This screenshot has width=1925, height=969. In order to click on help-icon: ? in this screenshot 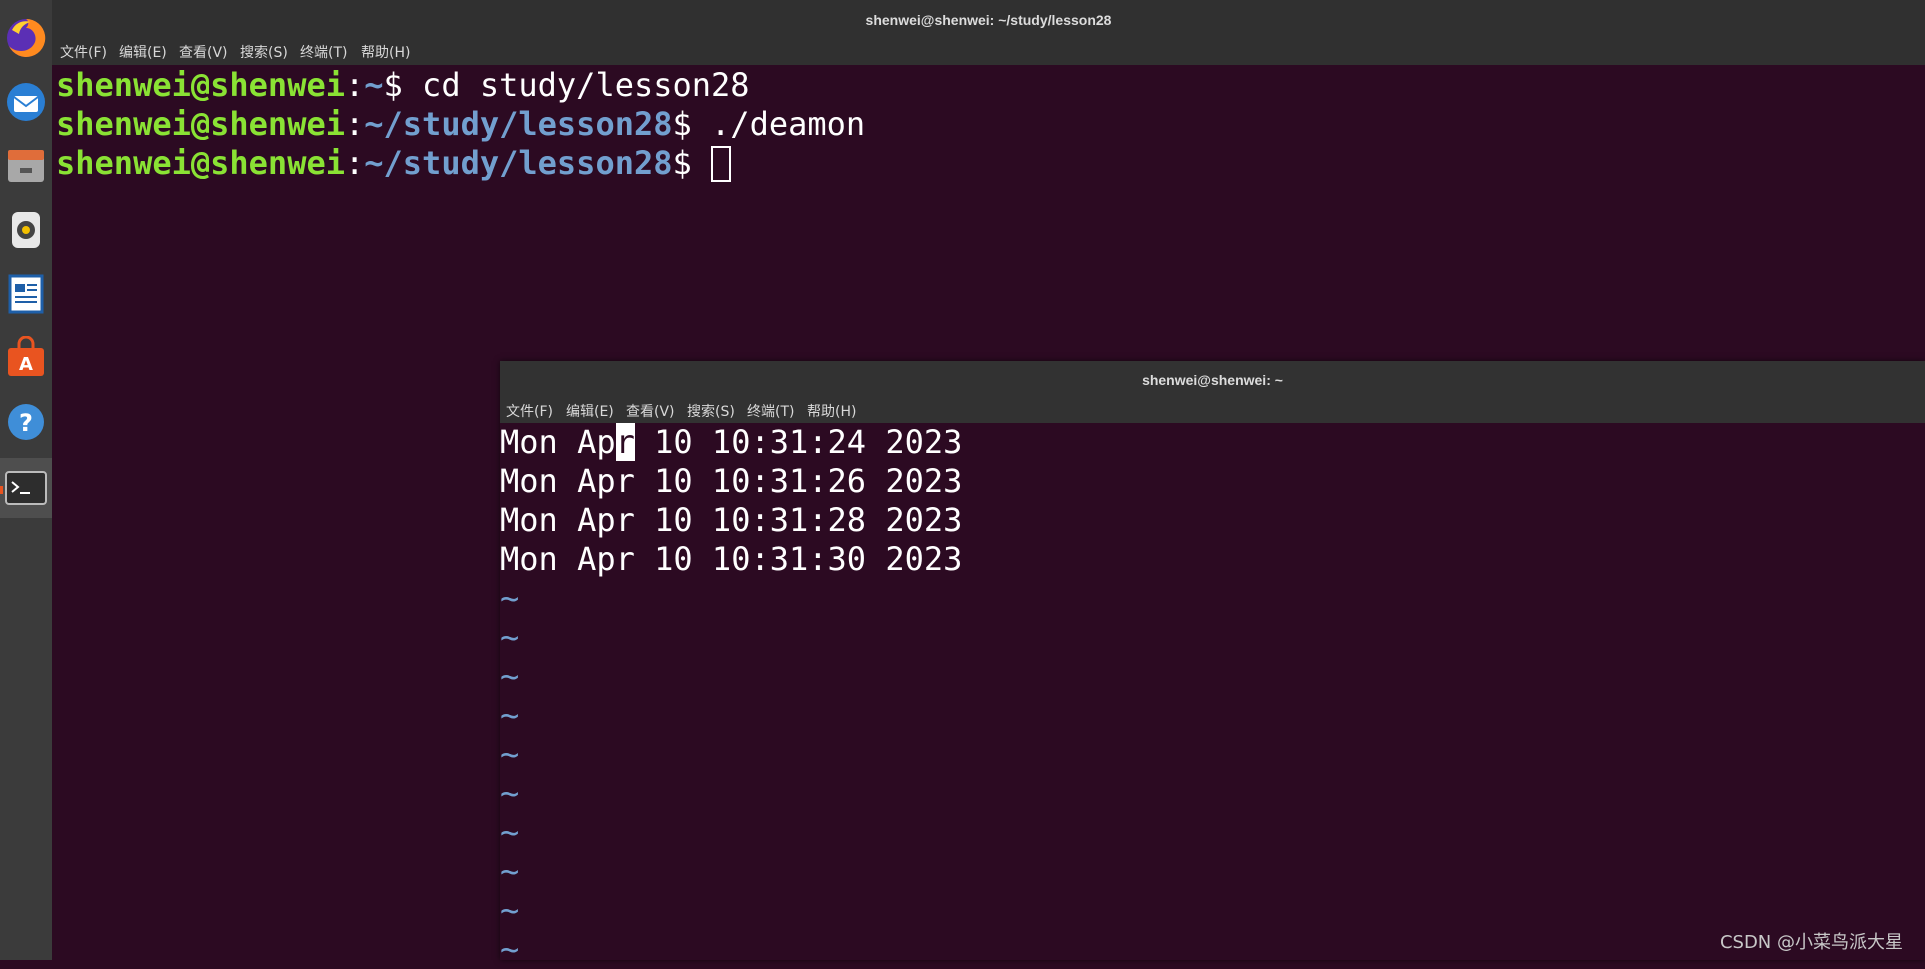, I will do `click(26, 422)`.